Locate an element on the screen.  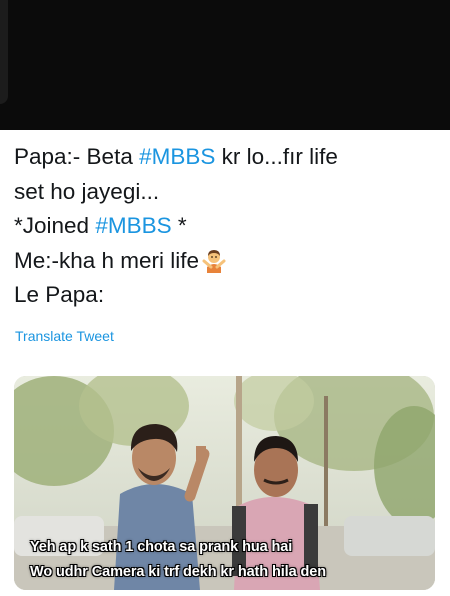
person-gesturing-no-emoji is located at coordinates (214, 261).